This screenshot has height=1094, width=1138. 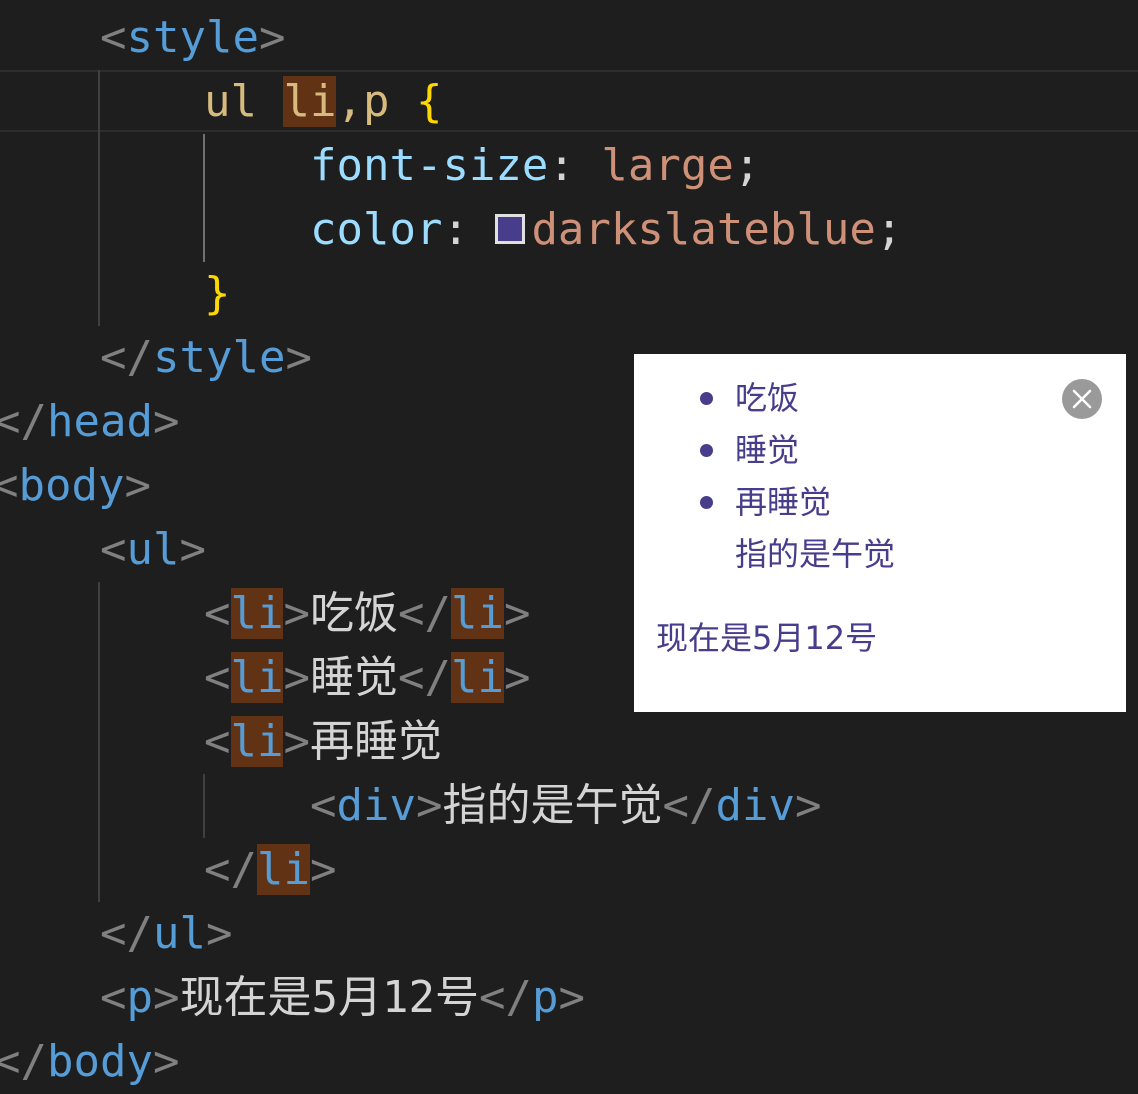 I want to click on selector-li-highlighted: li, so click(x=310, y=101).